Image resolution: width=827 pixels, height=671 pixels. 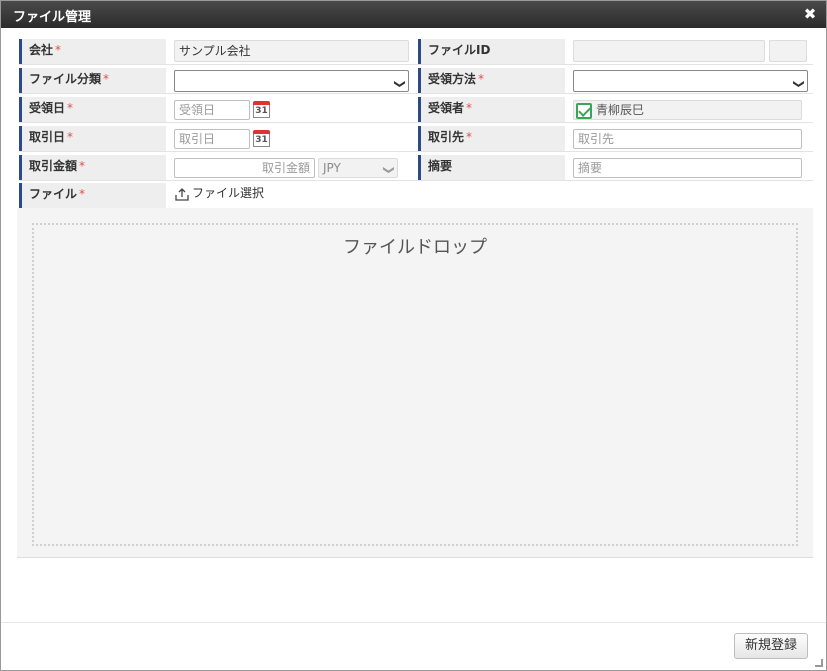 What do you see at coordinates (810, 14) in the screenshot?
I see `close-icon: ✖` at bounding box center [810, 14].